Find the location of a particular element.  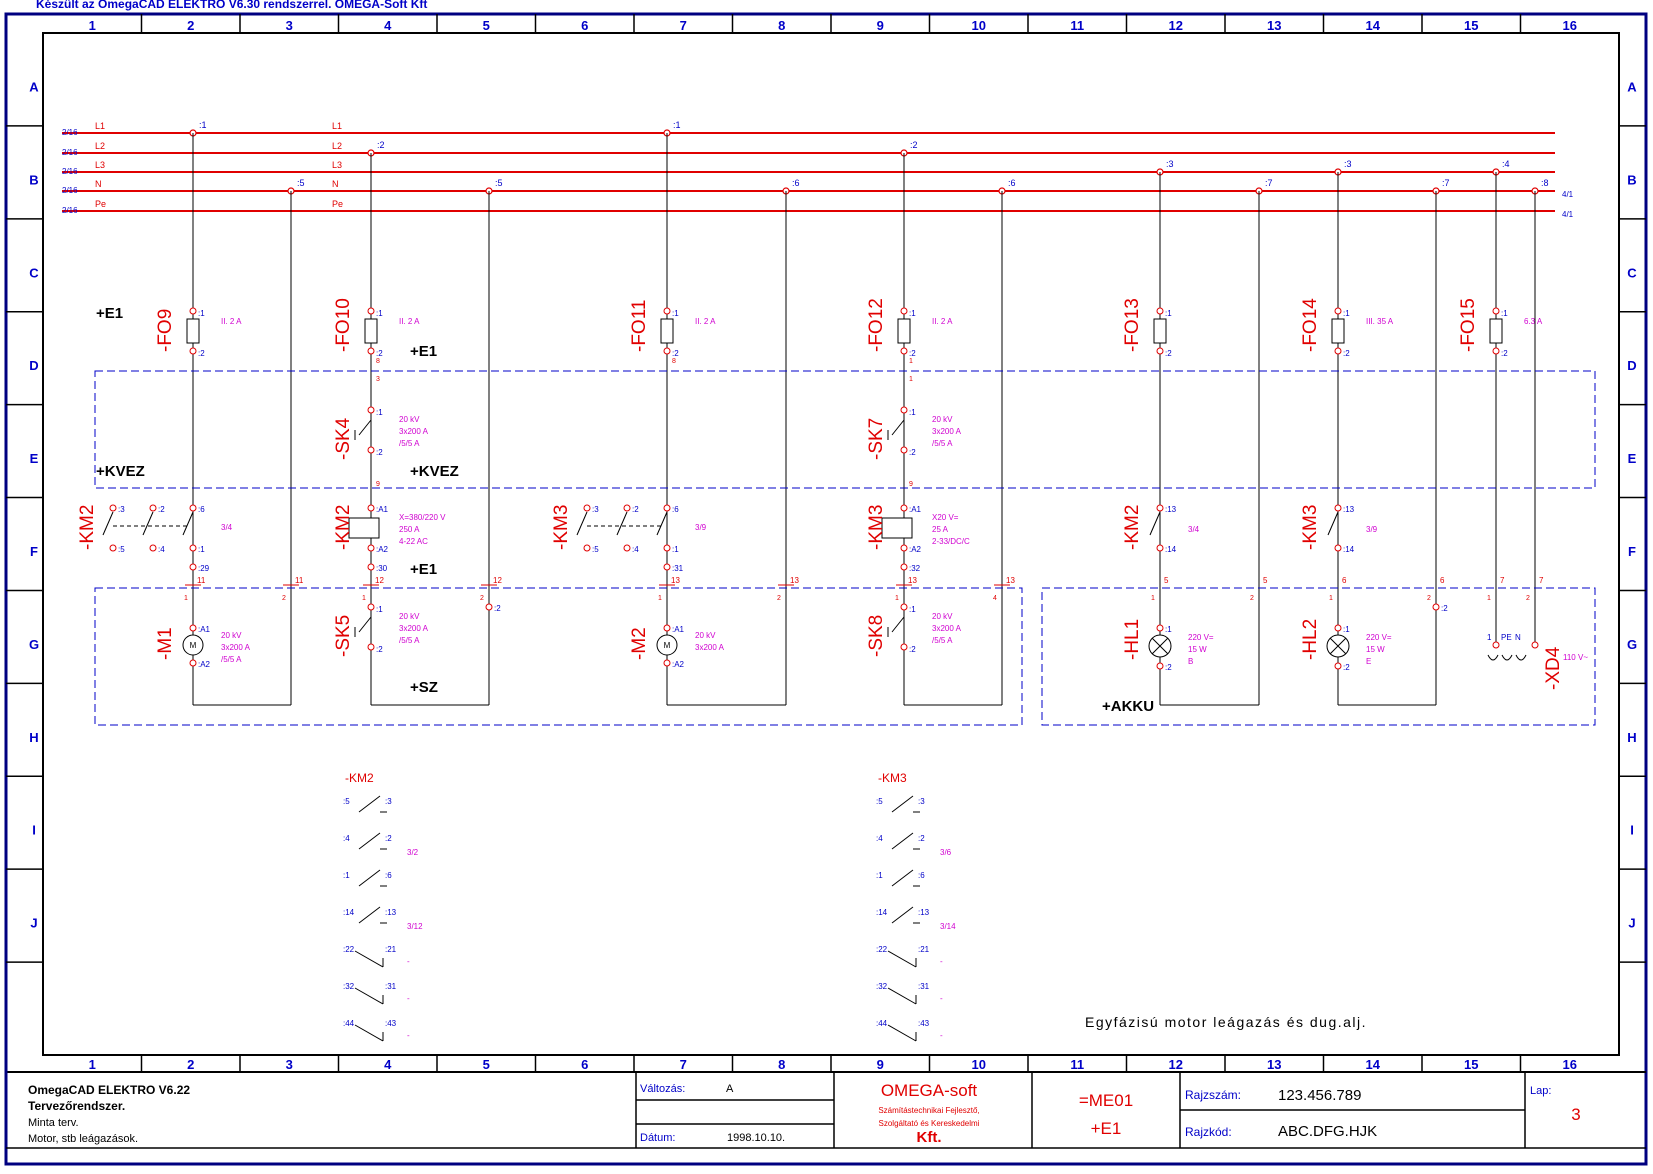

lamp-spec: 15 W is located at coordinates (1197, 649).